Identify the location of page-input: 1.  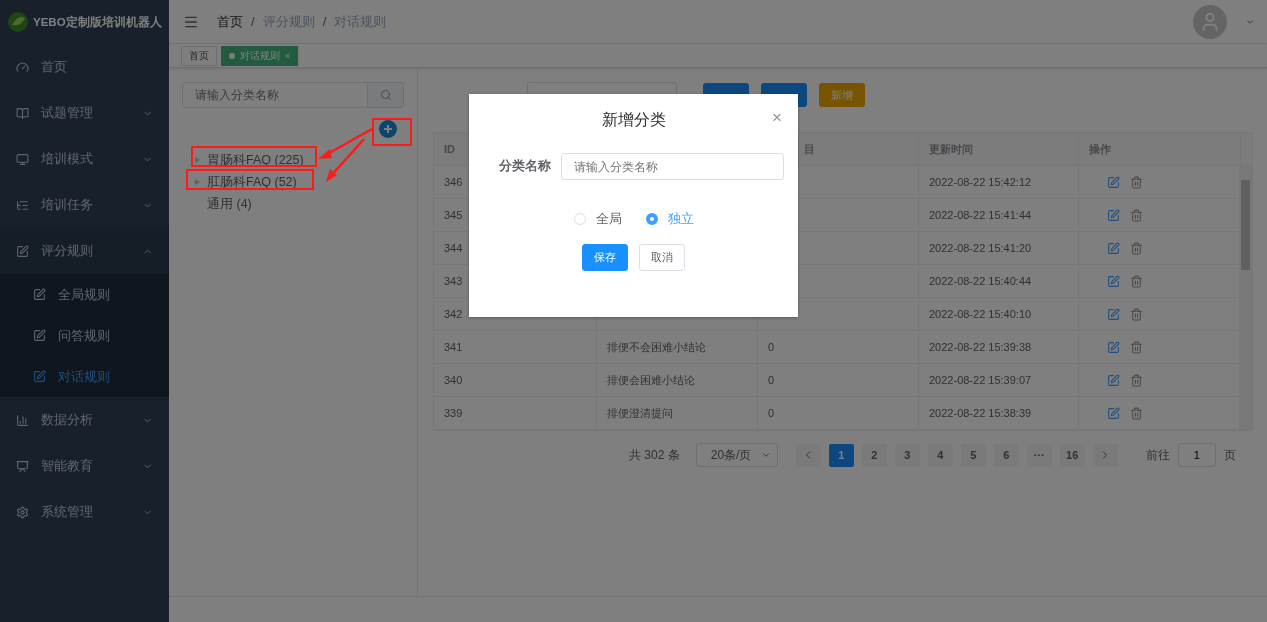
(1196, 455).